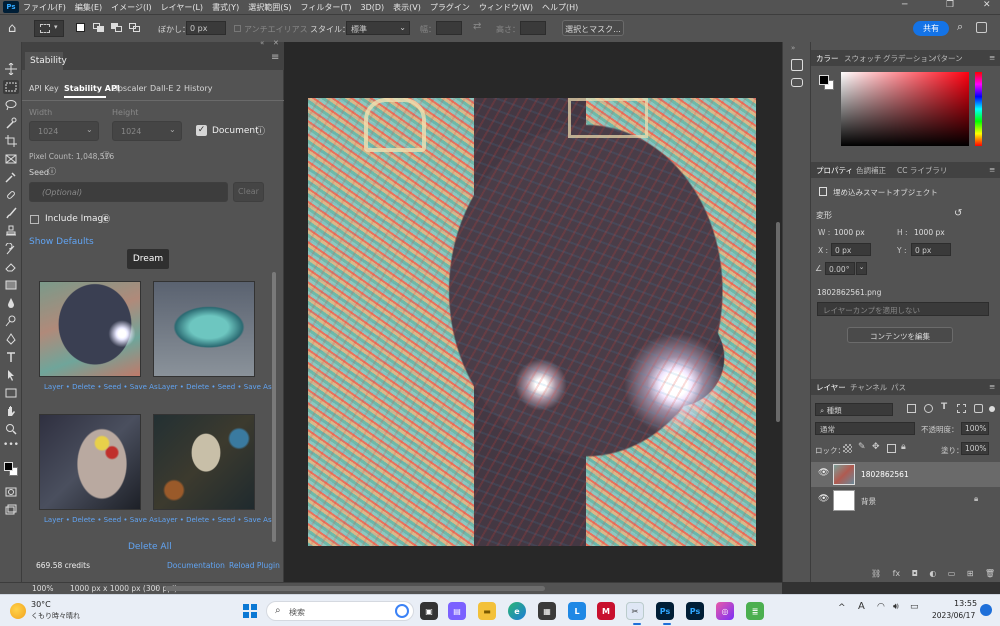 The width and height of the screenshot is (1000, 626). Describe the element at coordinates (11, 375) in the screenshot. I see `path-select-tool-icon` at that location.